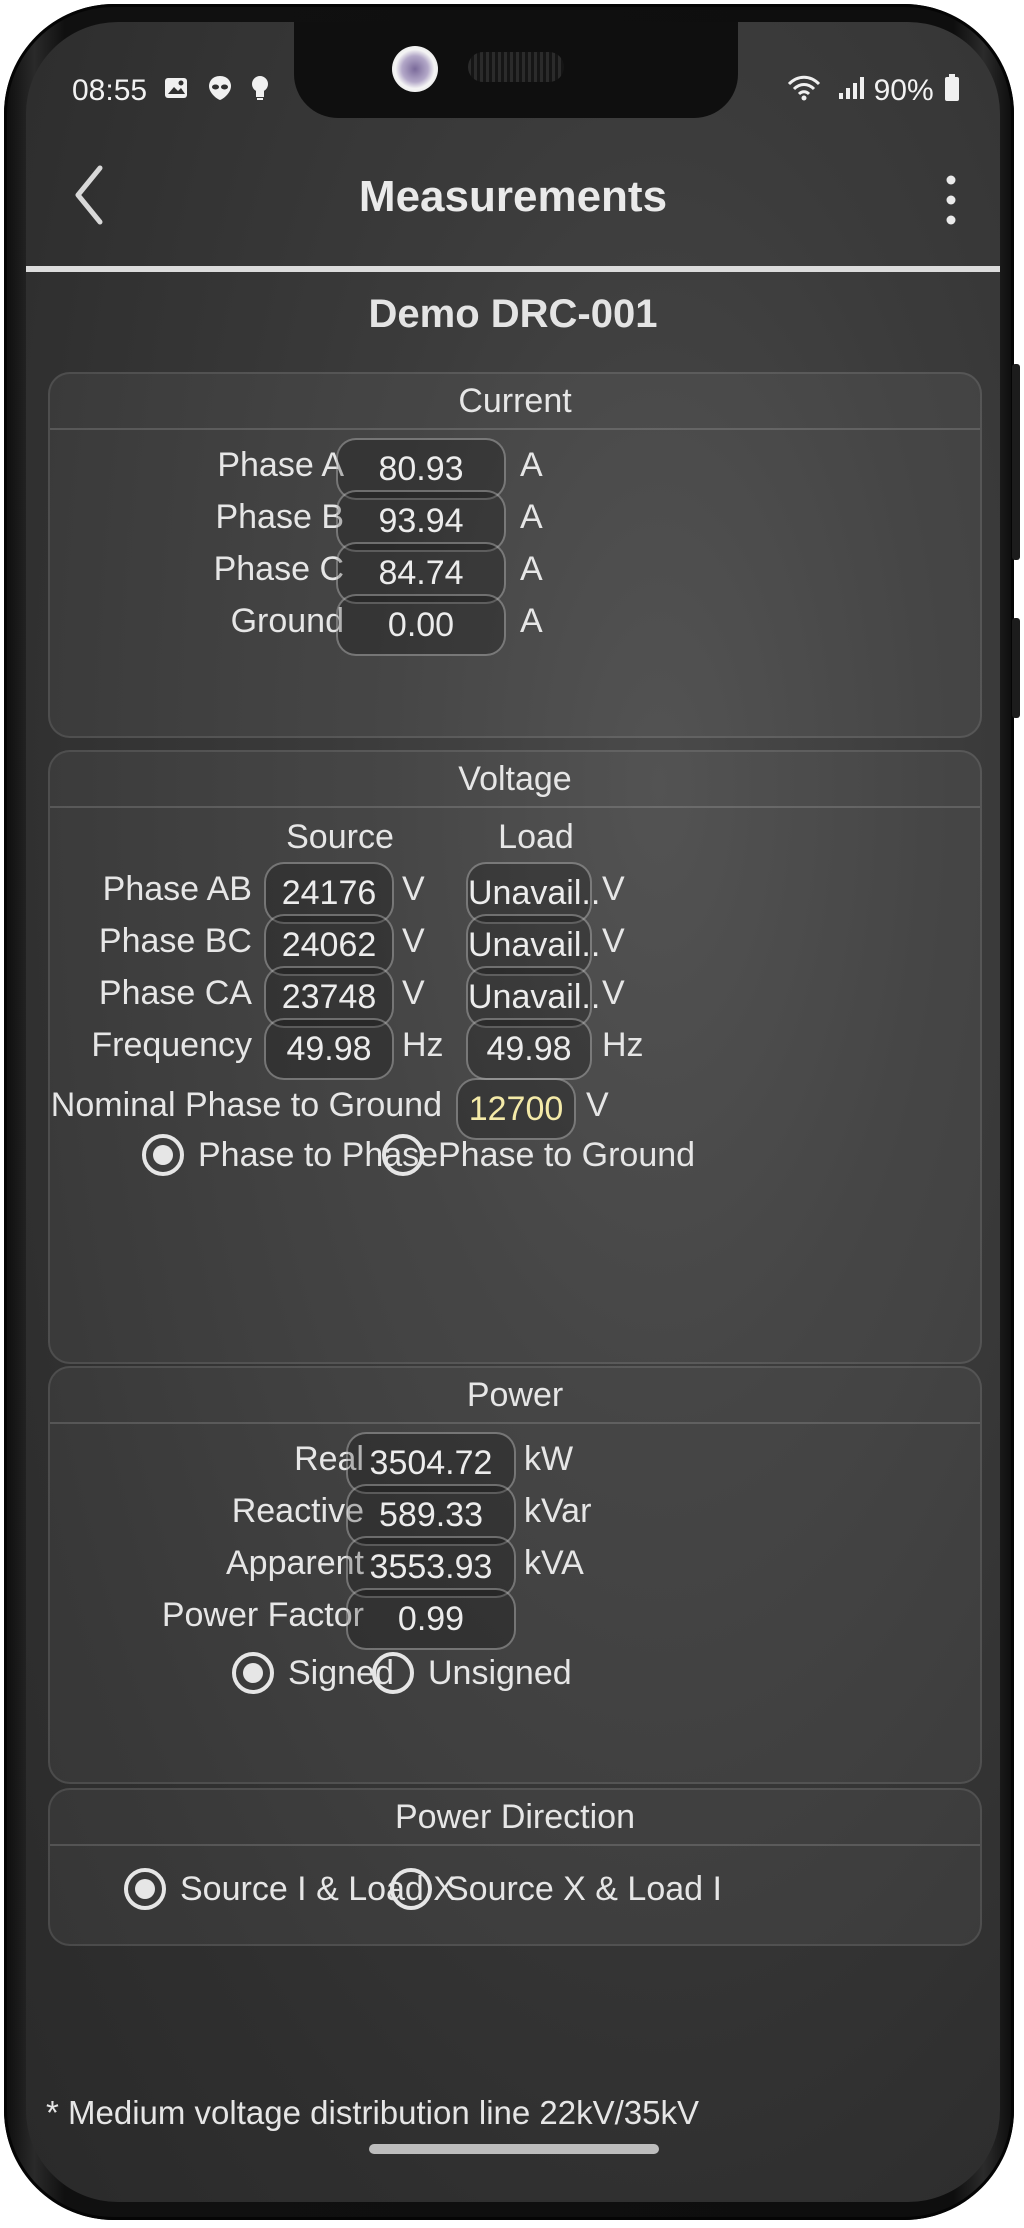  I want to click on radio-signed: Signed, so click(313, 1673).